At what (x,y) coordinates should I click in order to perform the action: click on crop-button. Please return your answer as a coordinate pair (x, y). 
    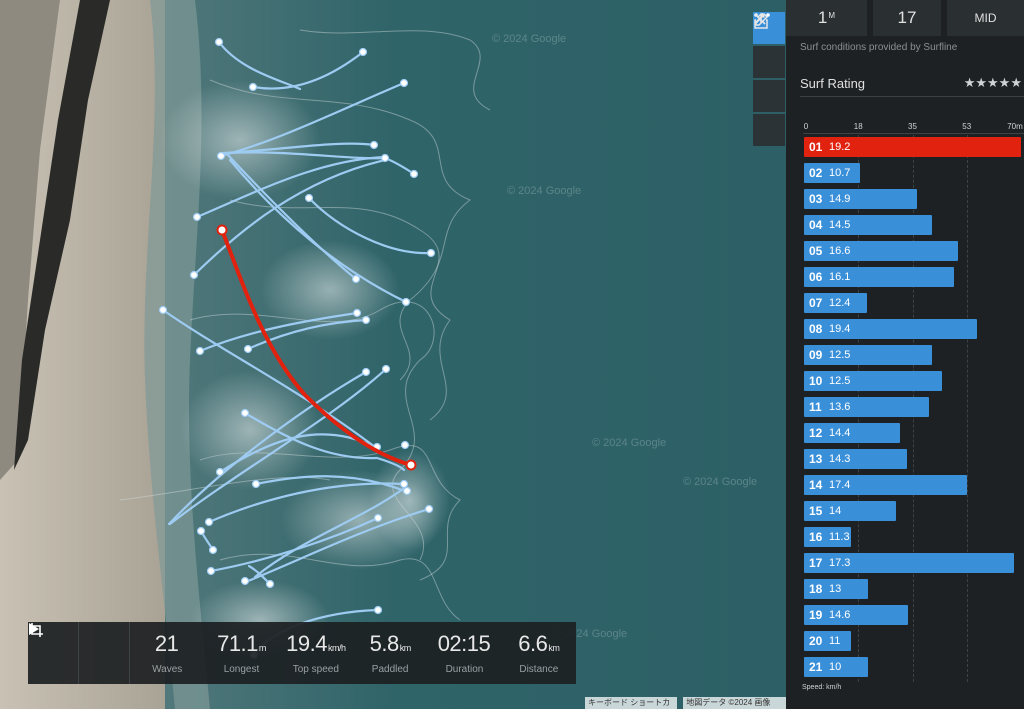
    Looking at the image, I should click on (79, 653).